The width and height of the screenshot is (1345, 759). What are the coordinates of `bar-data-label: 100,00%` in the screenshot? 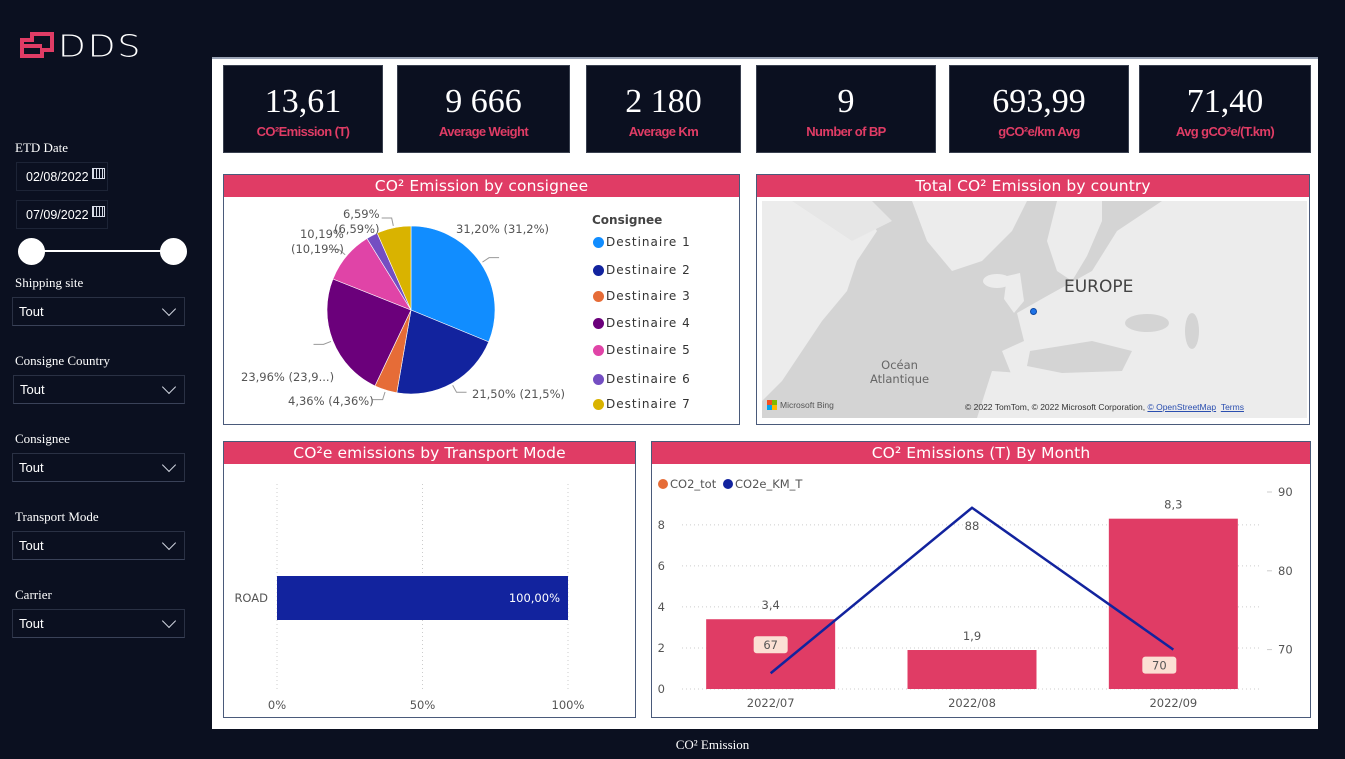 It's located at (534, 598).